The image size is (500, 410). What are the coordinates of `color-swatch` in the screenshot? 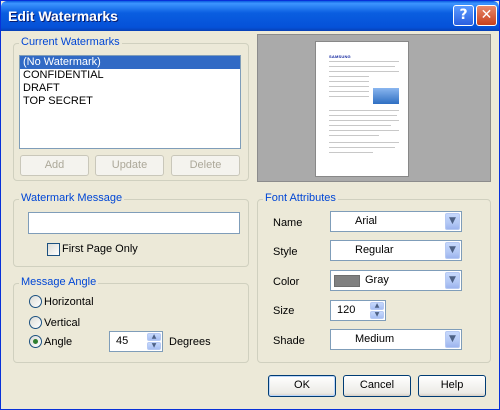 It's located at (347, 281).